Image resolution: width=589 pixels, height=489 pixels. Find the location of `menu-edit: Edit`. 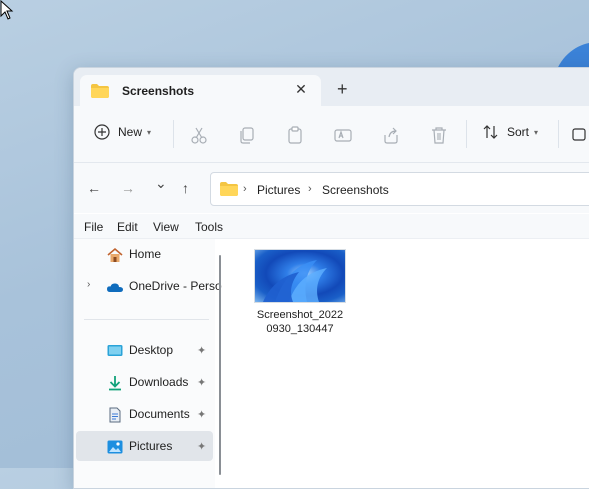

menu-edit: Edit is located at coordinates (127, 227).